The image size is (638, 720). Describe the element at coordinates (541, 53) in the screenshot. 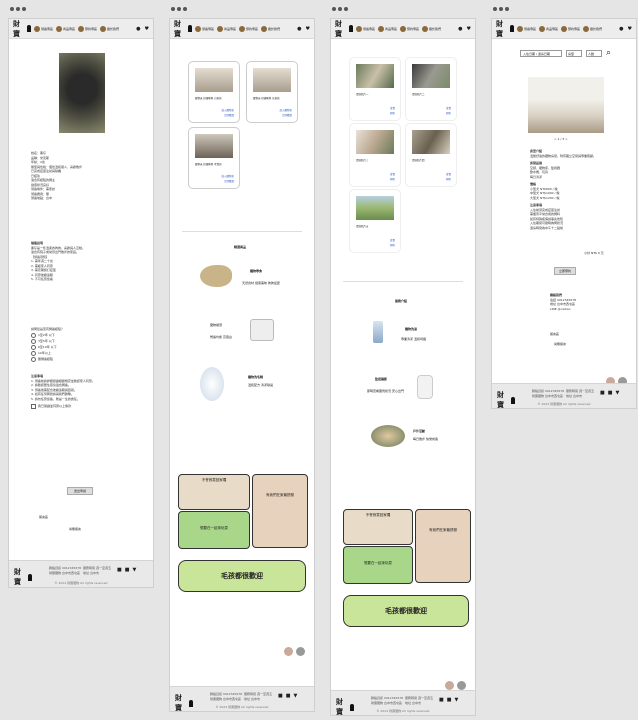

I see `date-input: 入住日期 / 退房日期` at that location.